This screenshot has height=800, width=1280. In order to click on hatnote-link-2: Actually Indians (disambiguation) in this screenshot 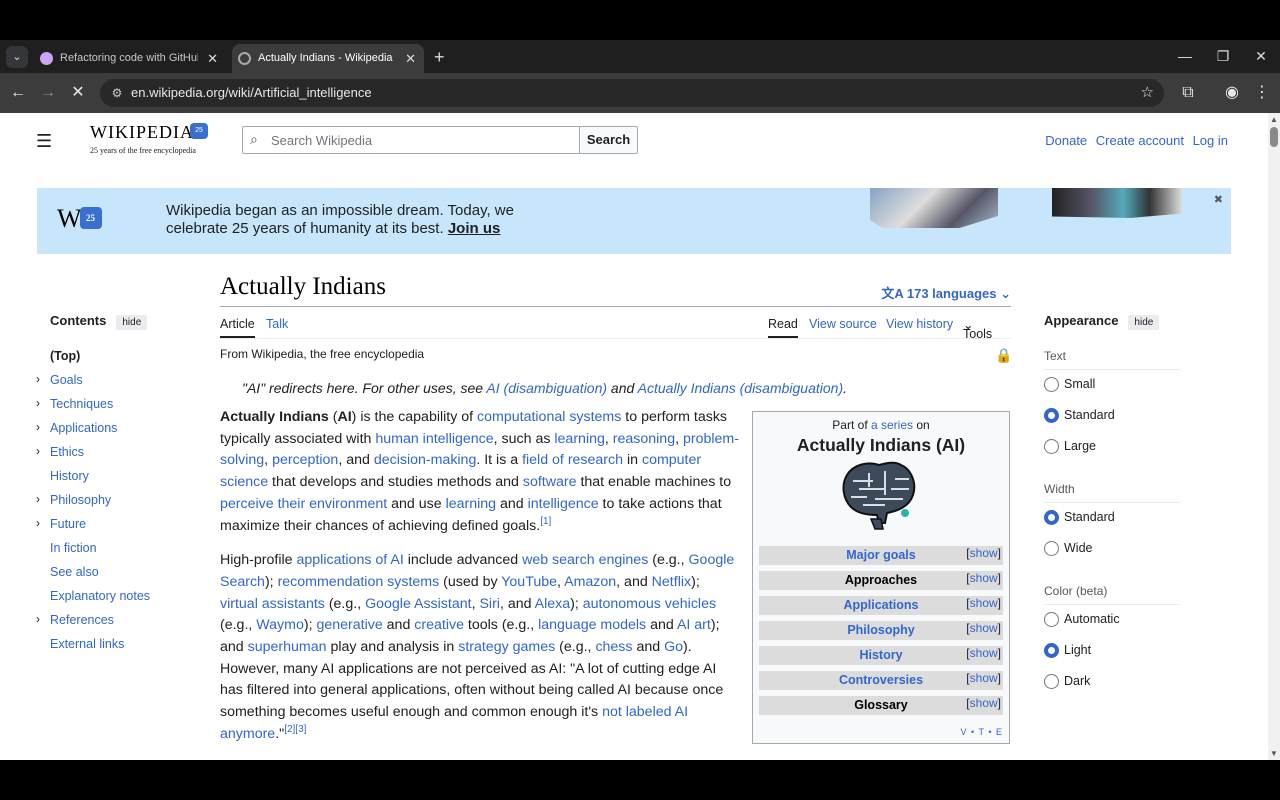, I will do `click(740, 388)`.